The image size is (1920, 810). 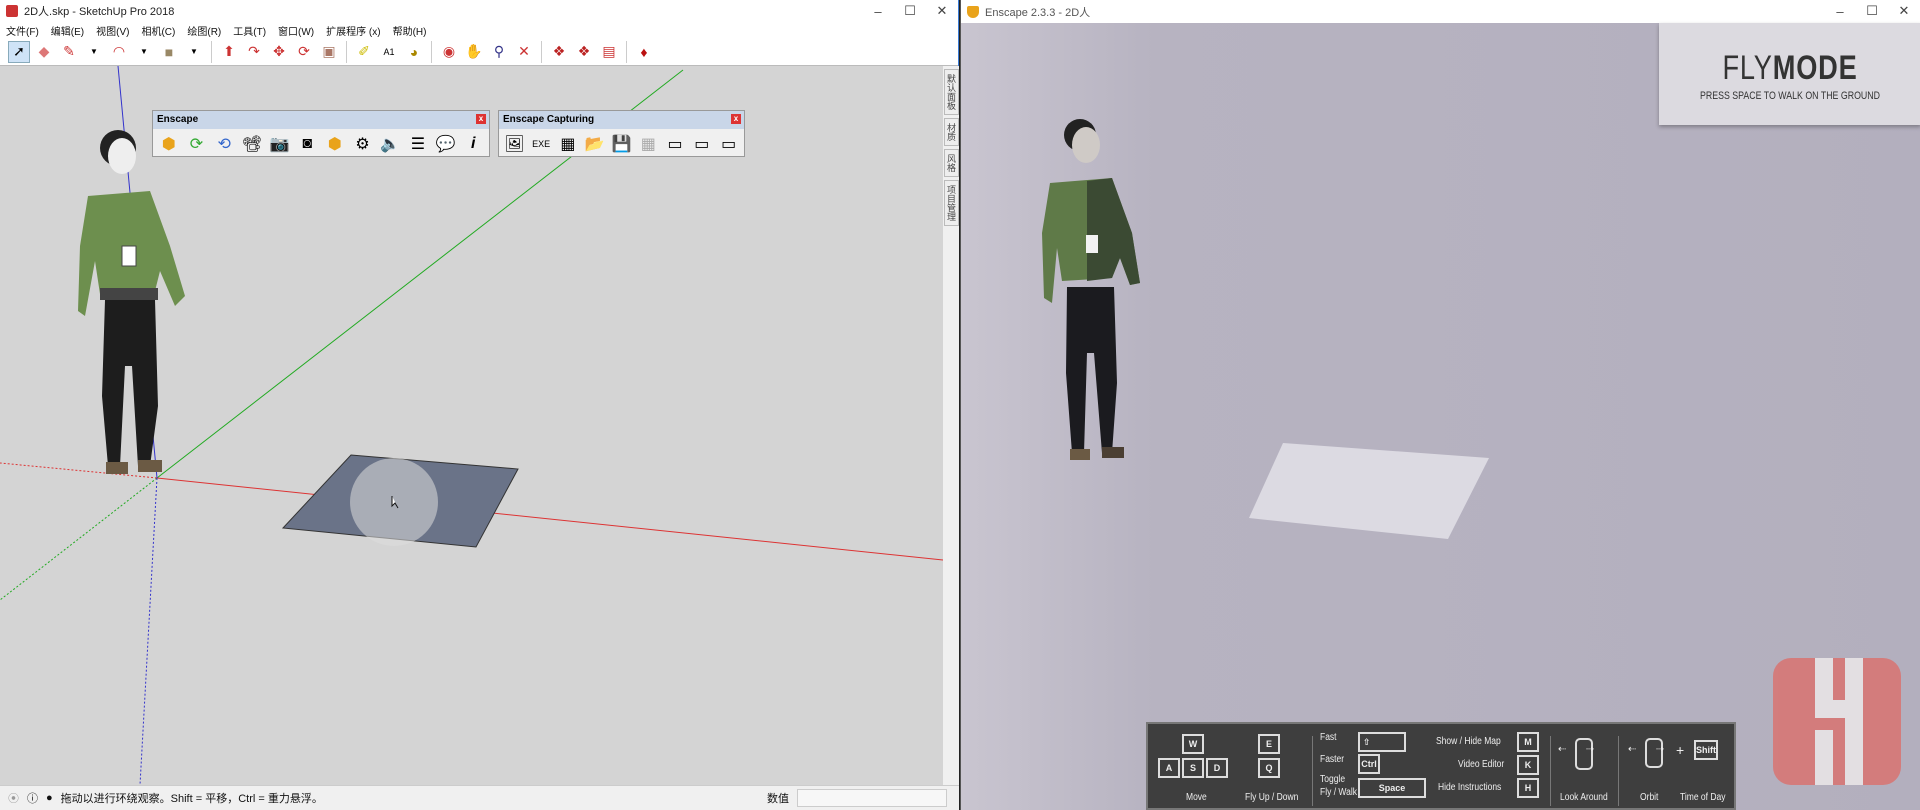 What do you see at coordinates (249, 30) in the screenshot?
I see `menu-tools: 工具(T)` at bounding box center [249, 30].